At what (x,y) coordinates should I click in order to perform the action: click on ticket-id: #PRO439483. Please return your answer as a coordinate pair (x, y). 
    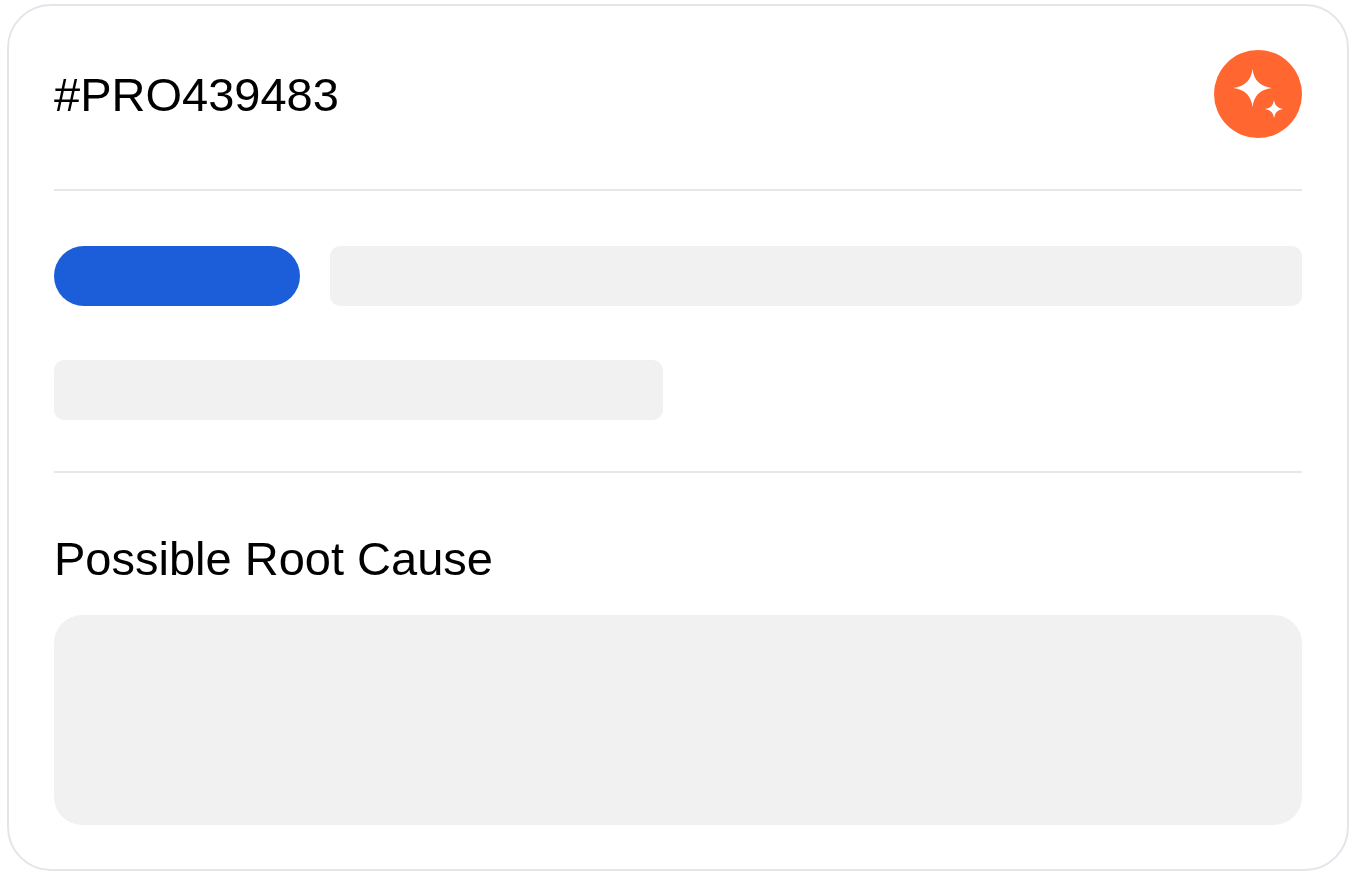
    Looking at the image, I should click on (196, 94).